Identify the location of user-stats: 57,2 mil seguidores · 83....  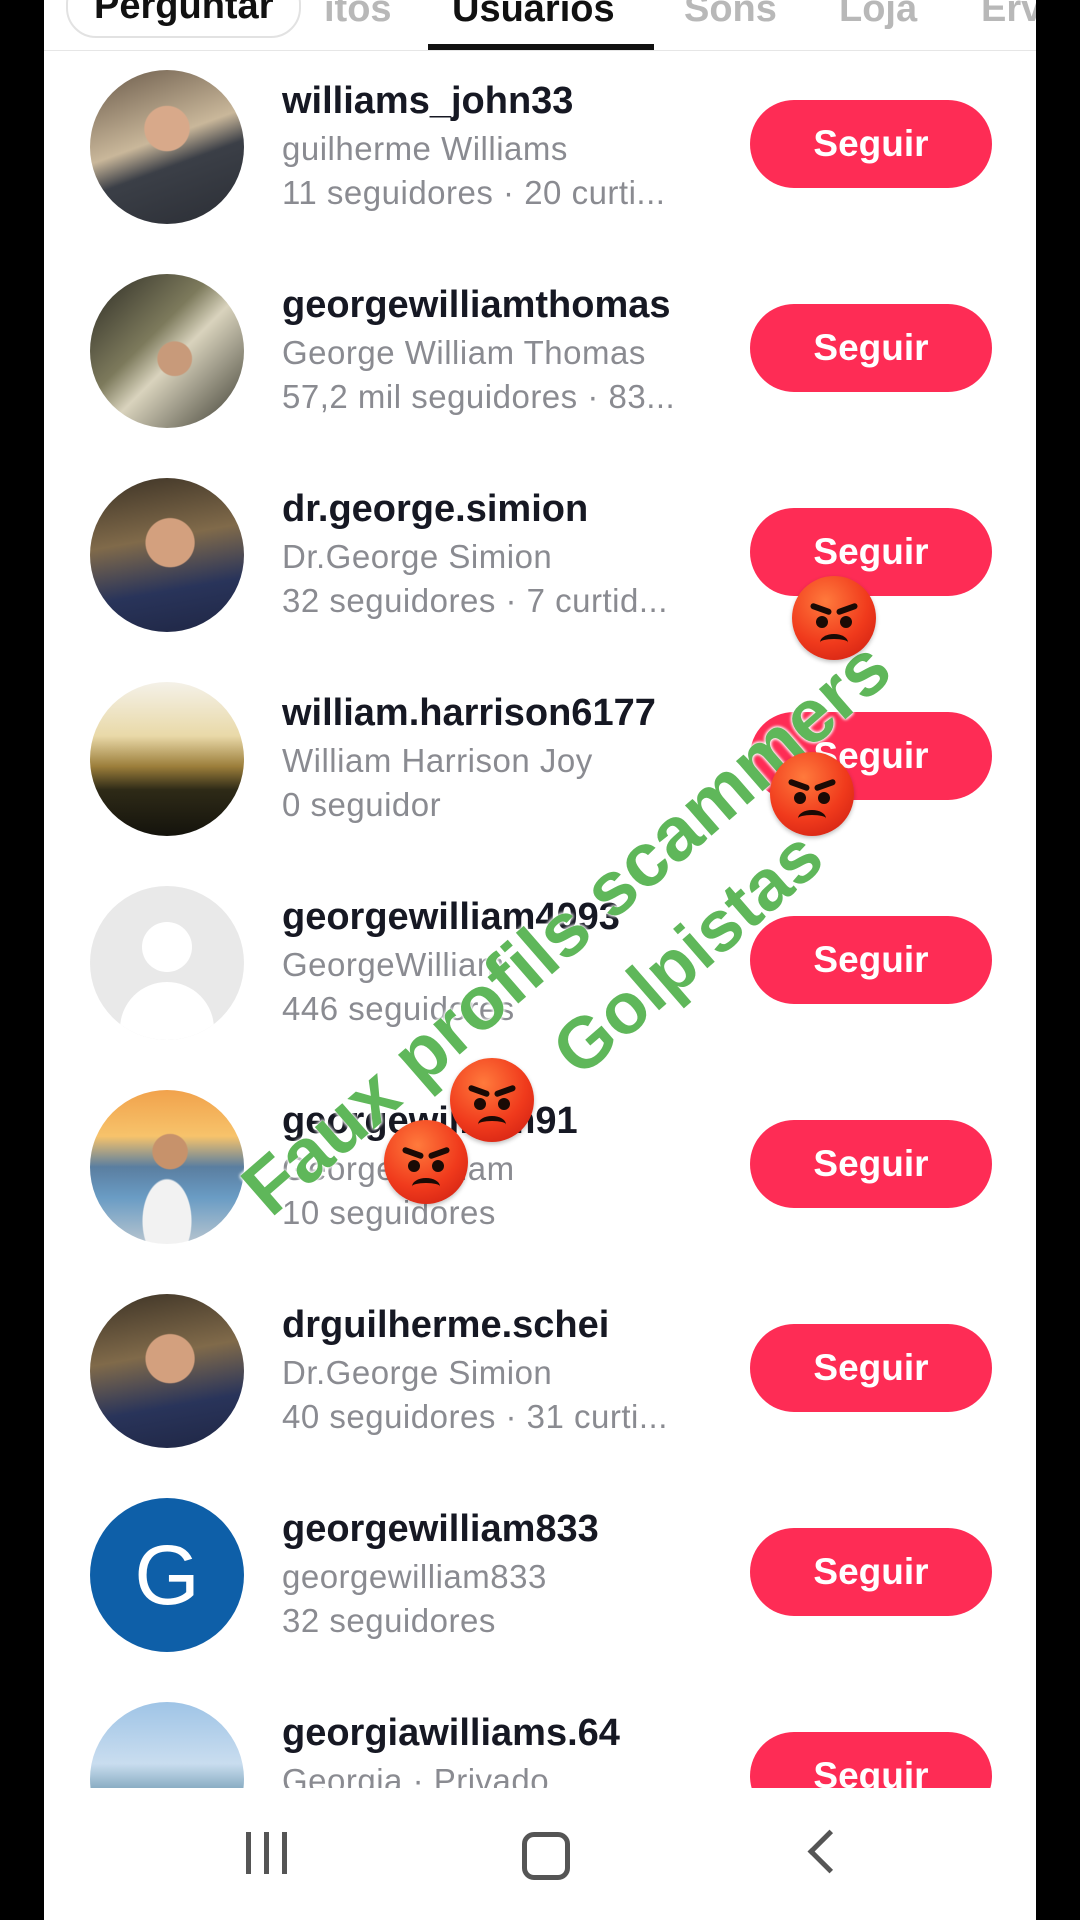
(479, 396).